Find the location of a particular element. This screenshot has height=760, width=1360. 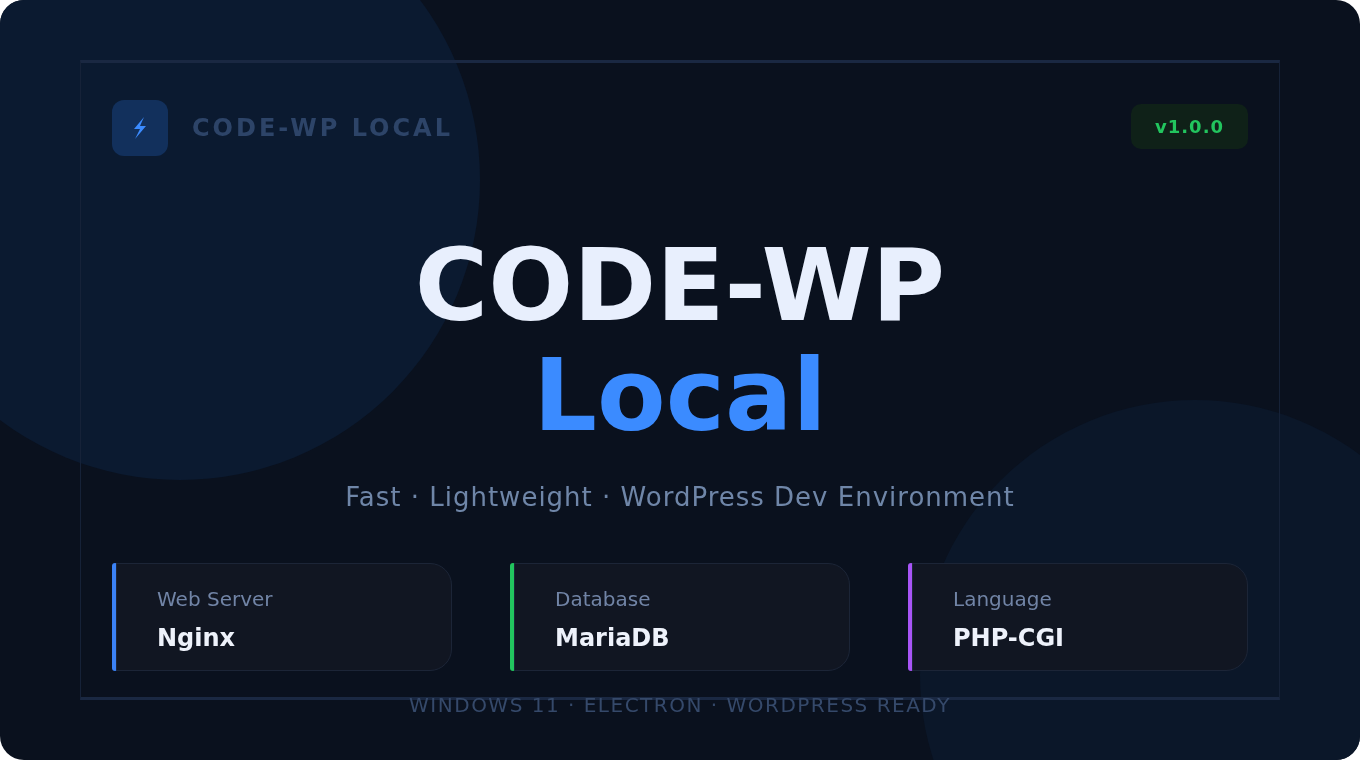

card-label: Database is located at coordinates (603, 599).